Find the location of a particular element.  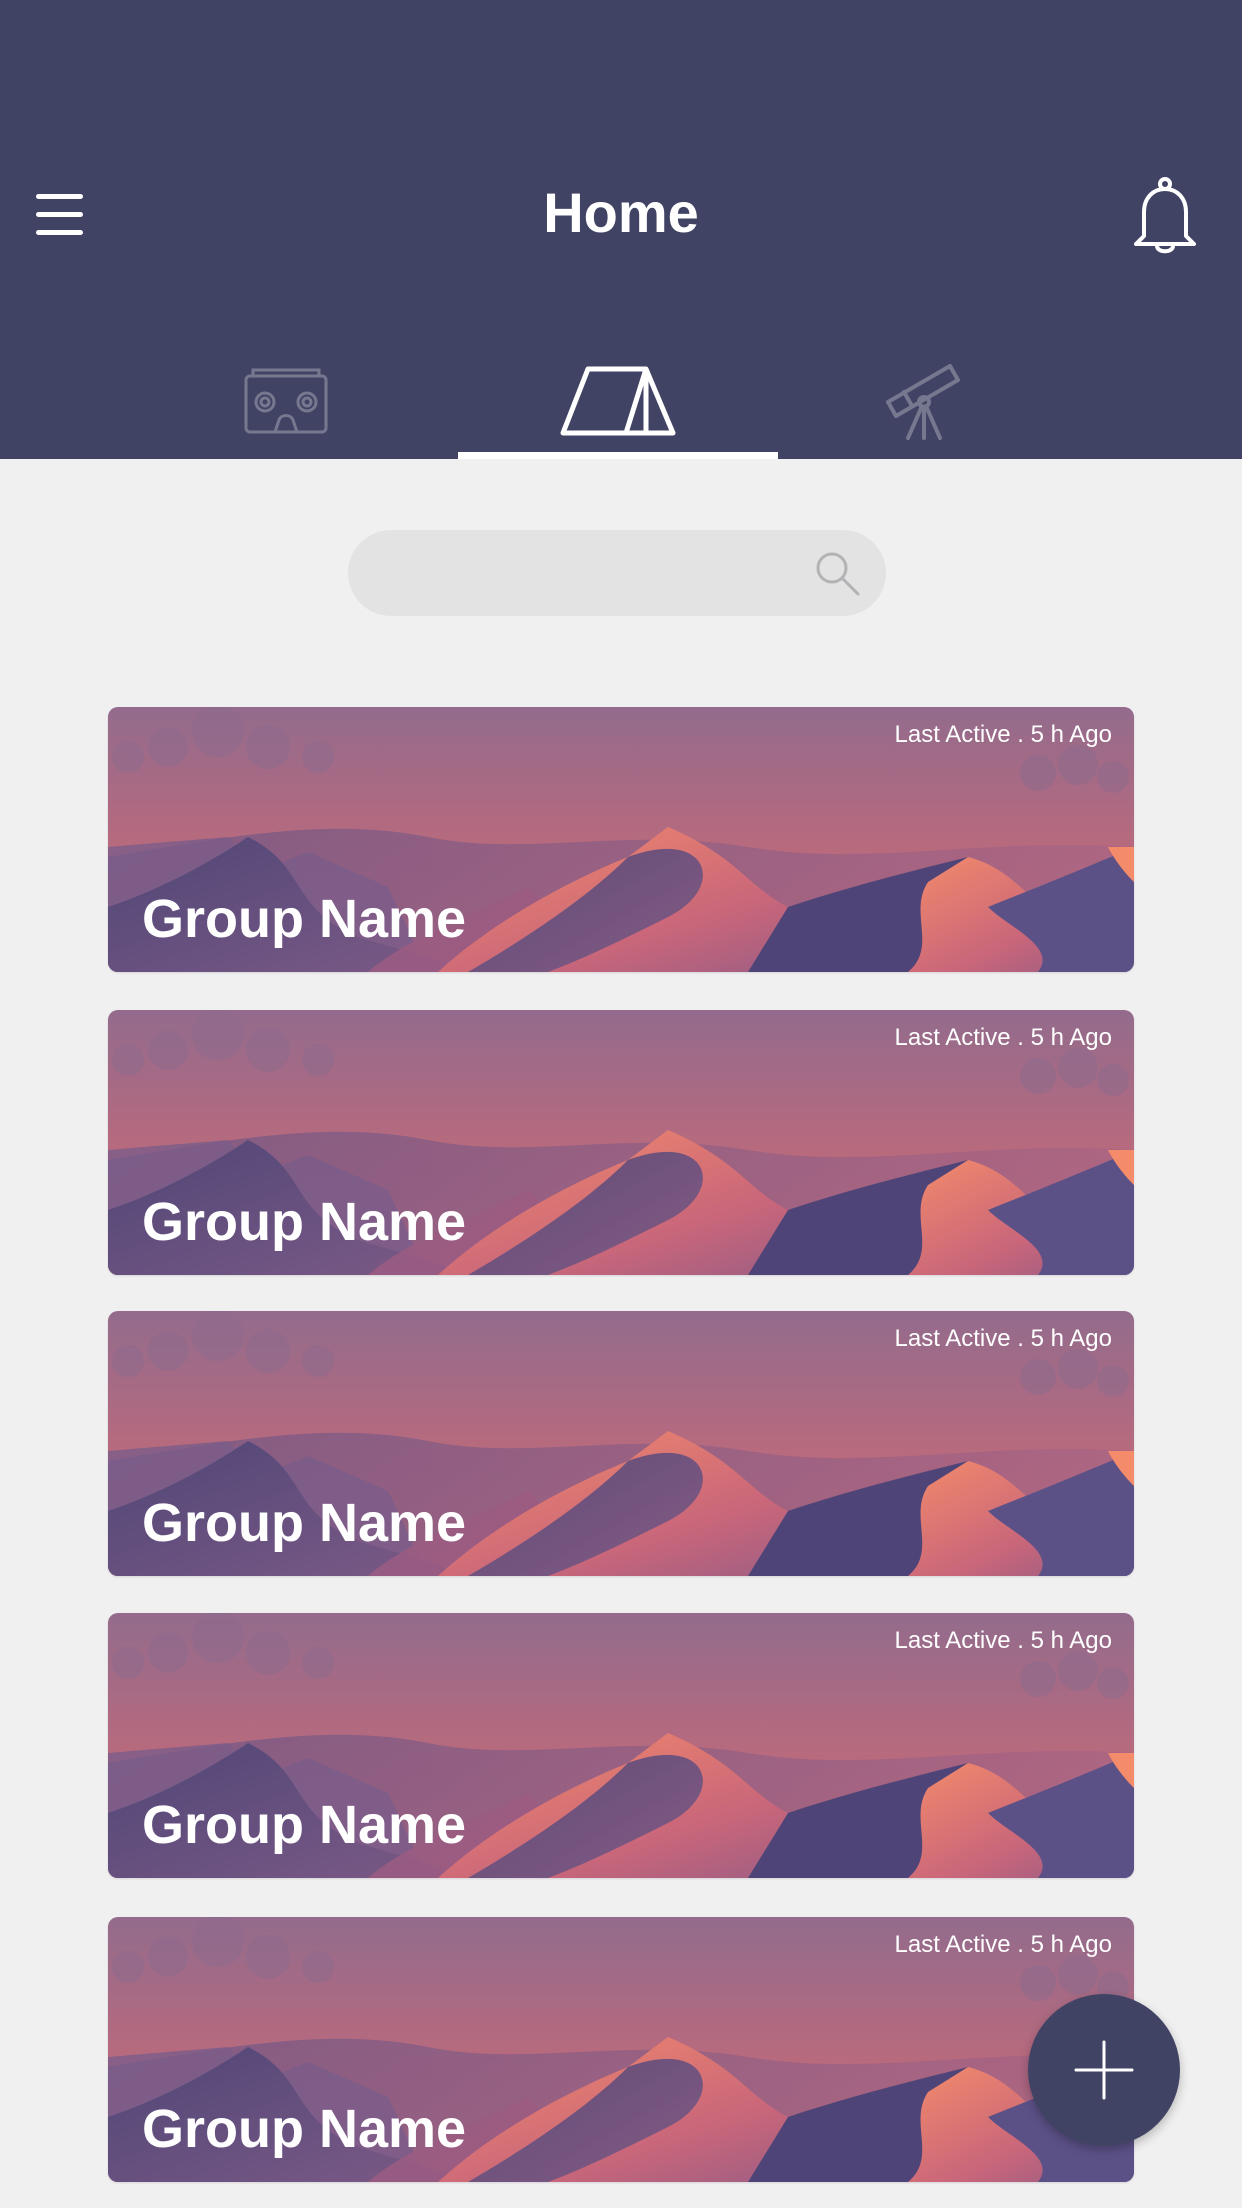

vr-headset-icon is located at coordinates (286, 401).